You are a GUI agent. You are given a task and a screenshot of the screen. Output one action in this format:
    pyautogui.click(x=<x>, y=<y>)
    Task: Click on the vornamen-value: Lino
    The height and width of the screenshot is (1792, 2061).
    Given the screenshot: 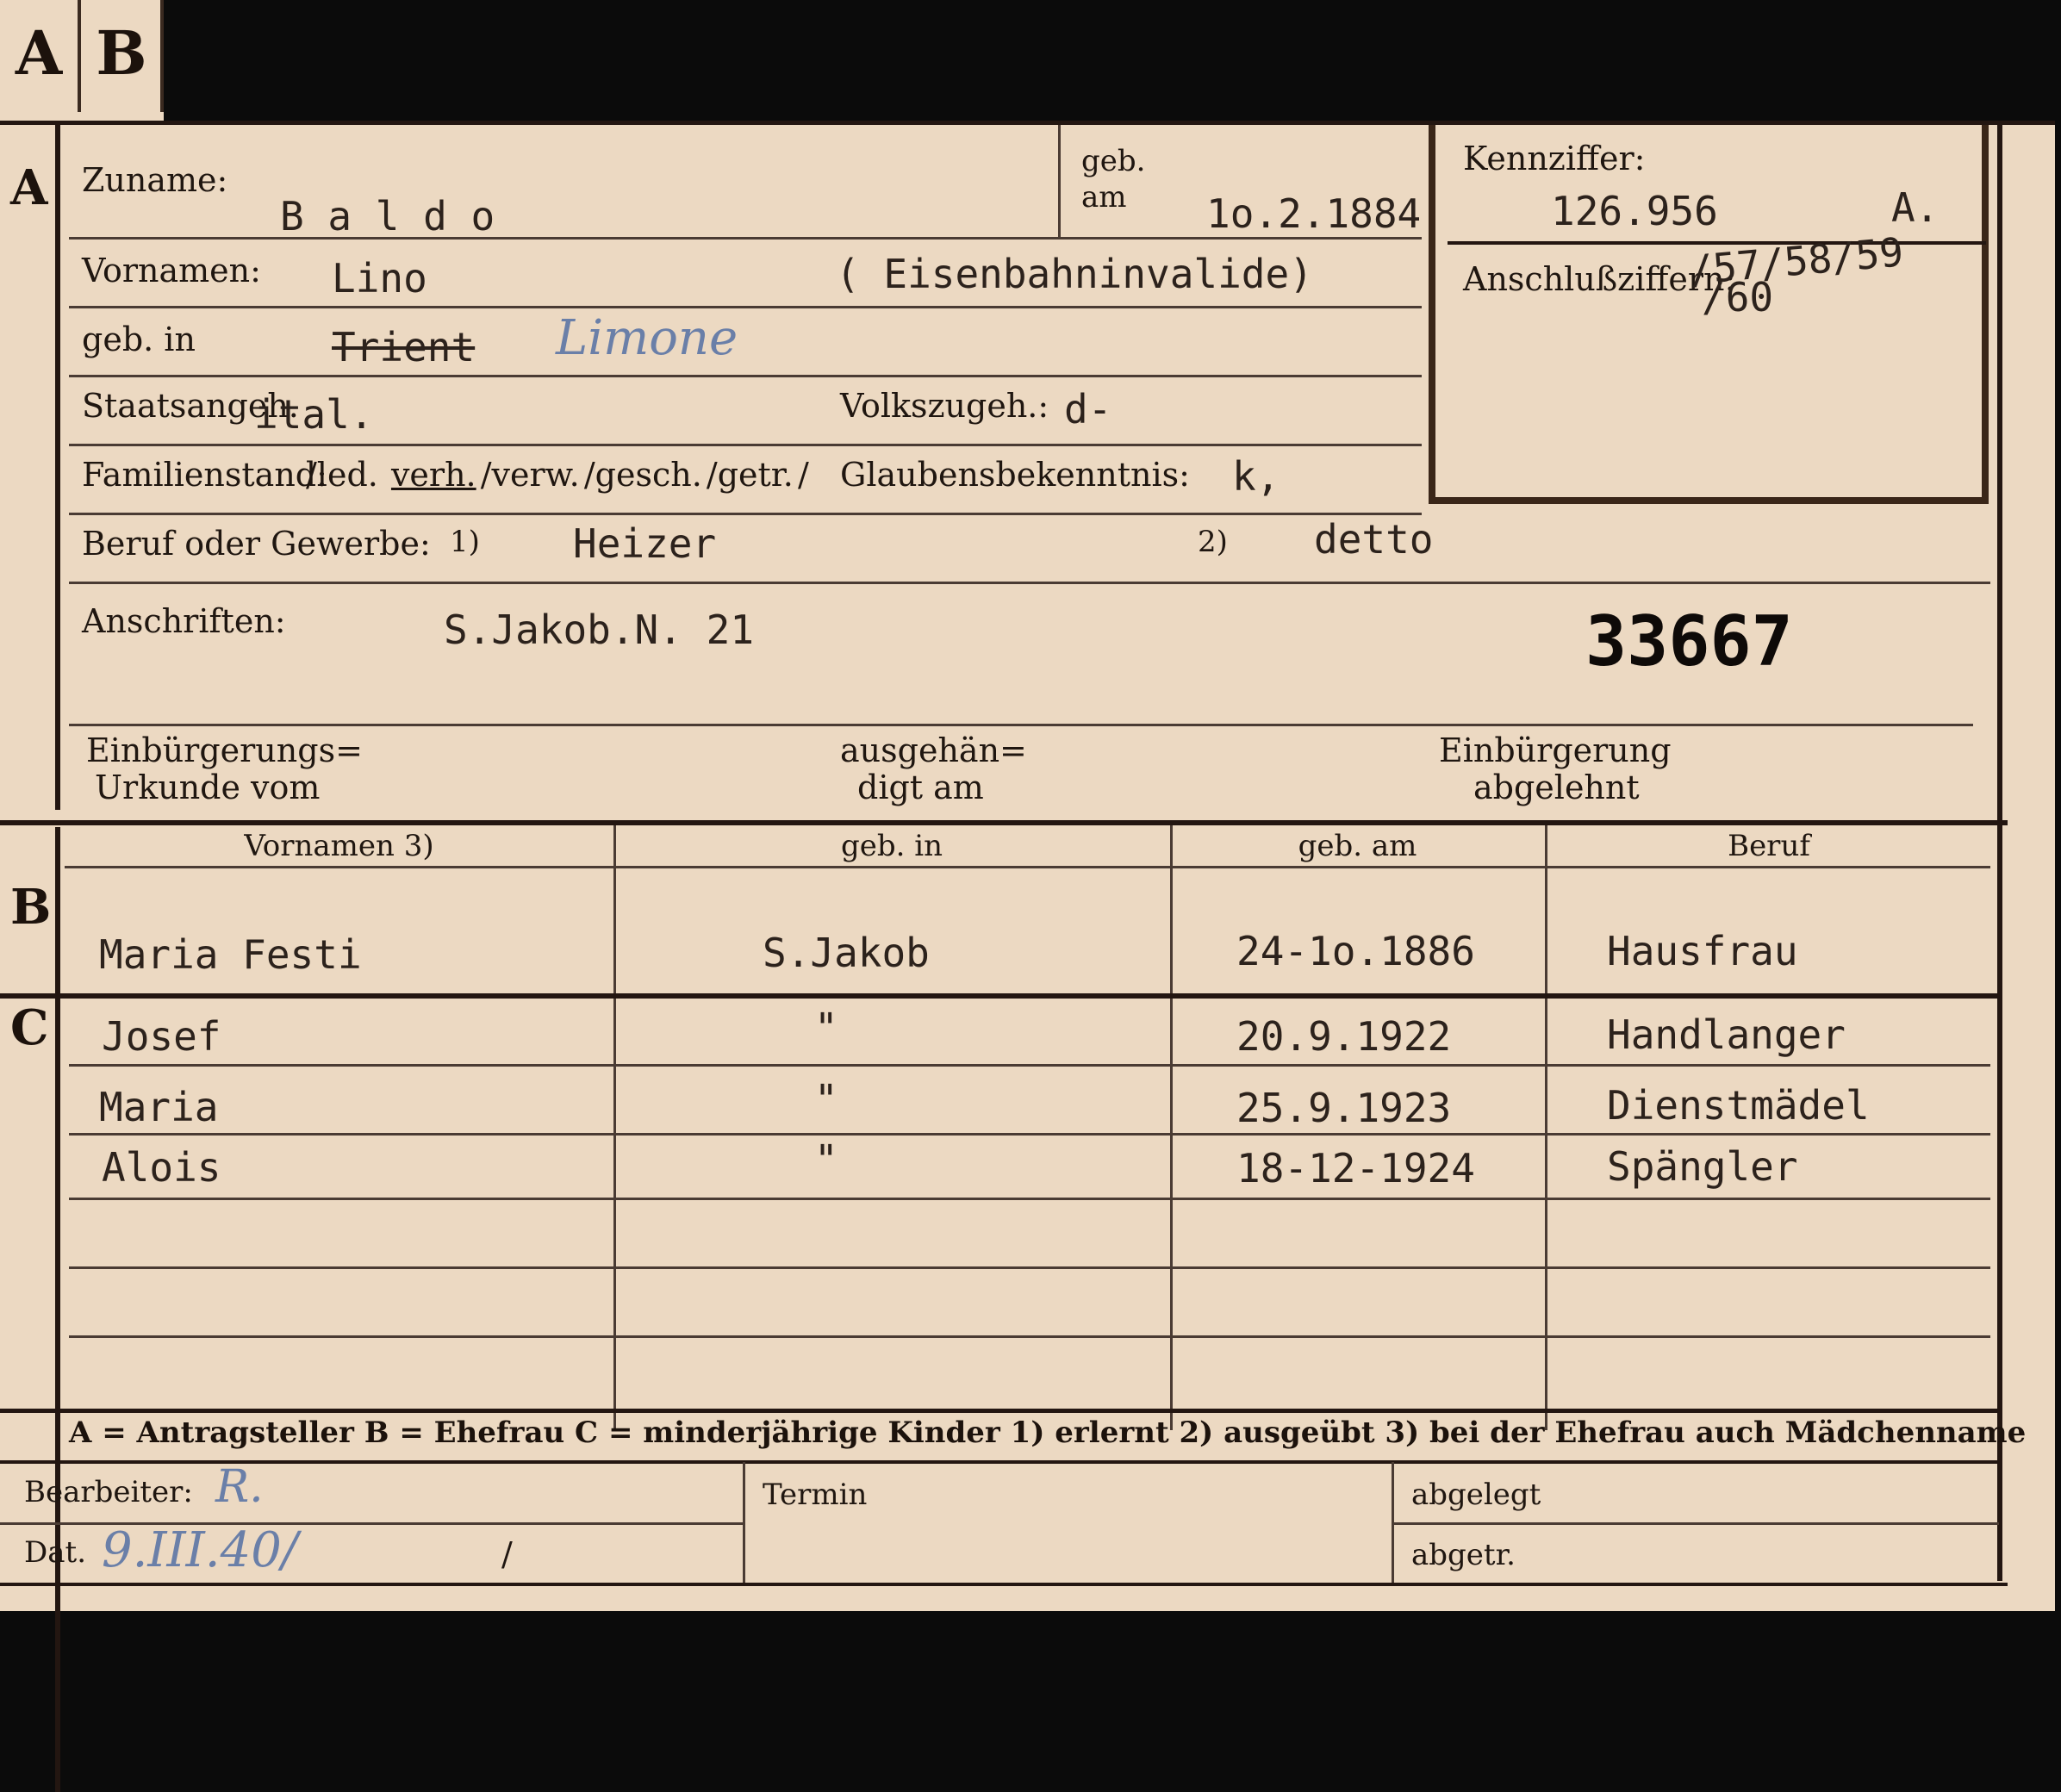 What is the action you would take?
    pyautogui.click(x=379, y=279)
    